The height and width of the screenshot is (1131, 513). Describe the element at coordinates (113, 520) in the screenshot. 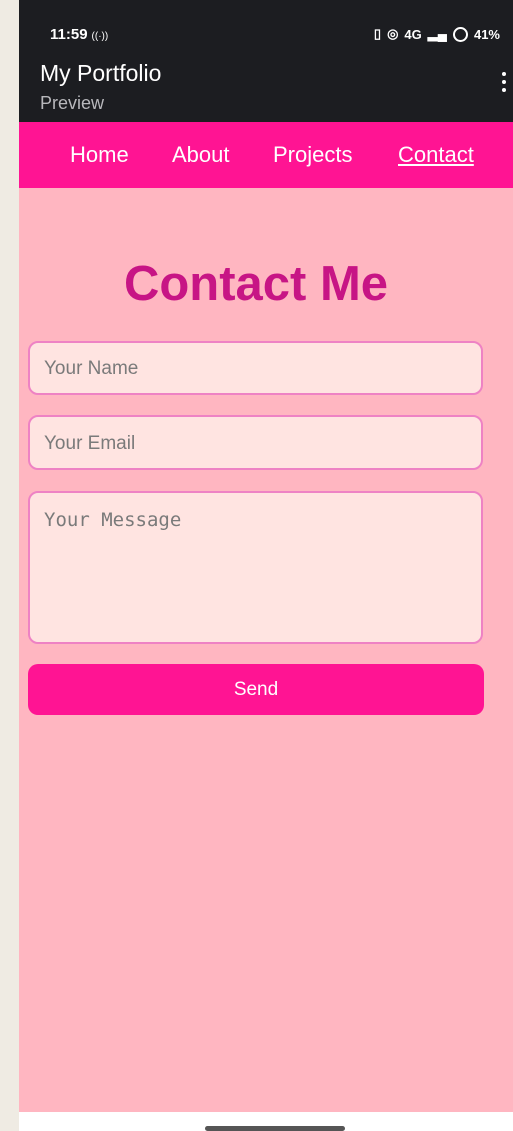

I see `message-placeholder: Your Message` at that location.